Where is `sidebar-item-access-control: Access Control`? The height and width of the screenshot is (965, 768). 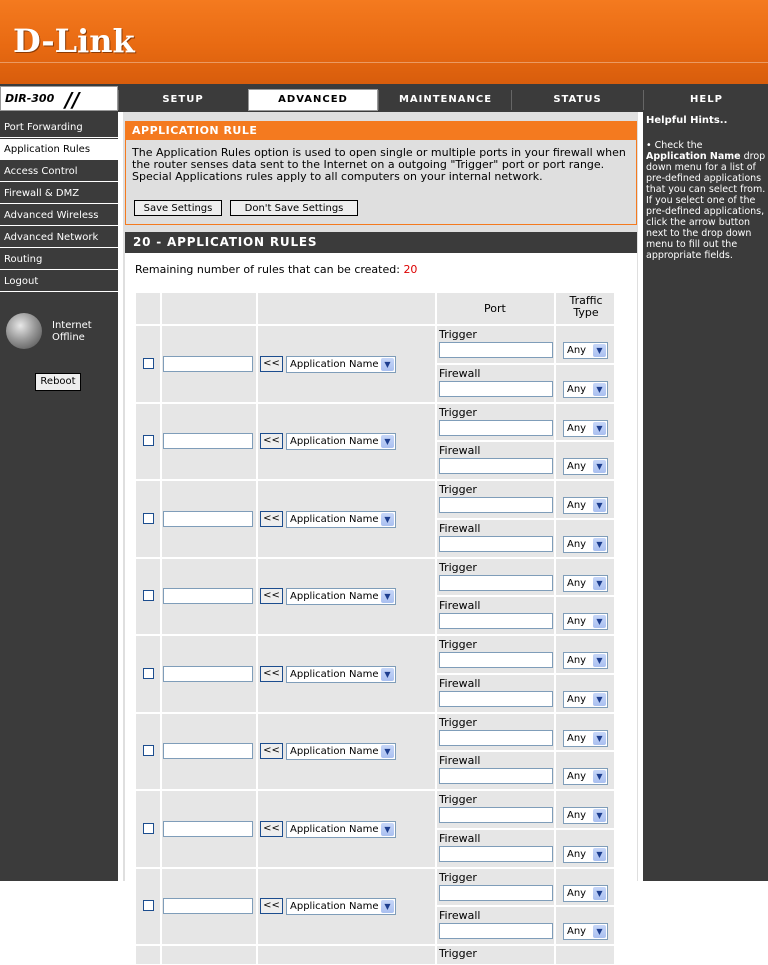
sidebar-item-access-control: Access Control is located at coordinates (59, 171).